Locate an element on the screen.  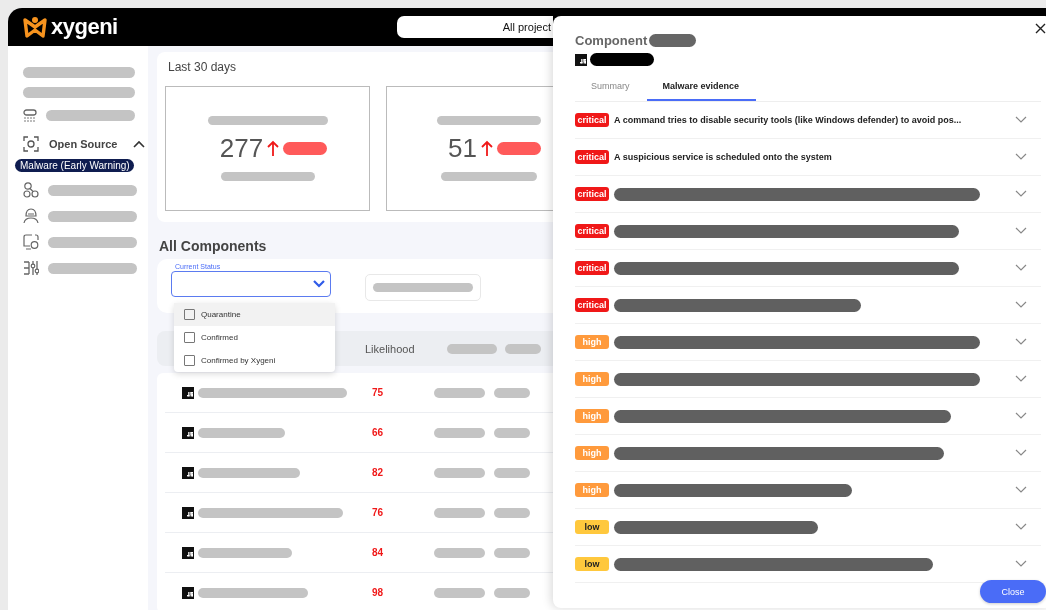
logo-icon is located at coordinates (35, 27).